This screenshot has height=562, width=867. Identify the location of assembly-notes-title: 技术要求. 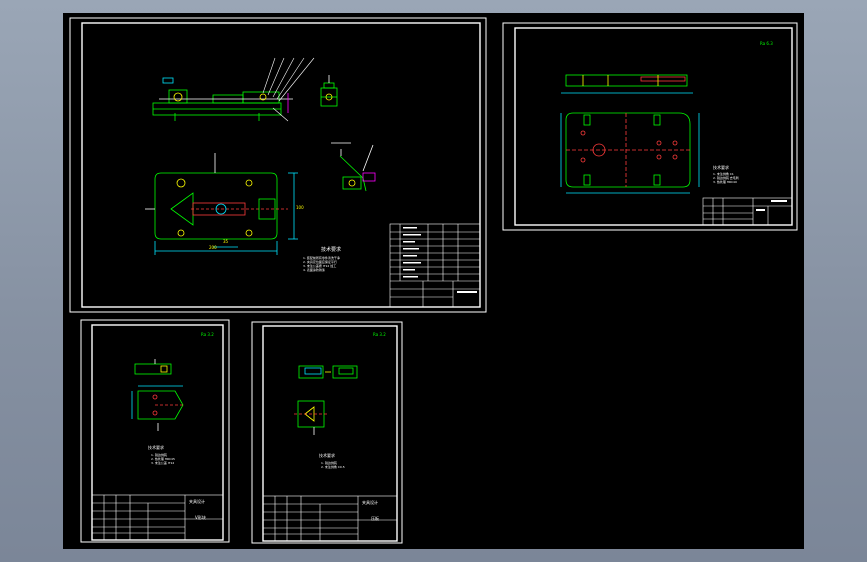
(331, 249).